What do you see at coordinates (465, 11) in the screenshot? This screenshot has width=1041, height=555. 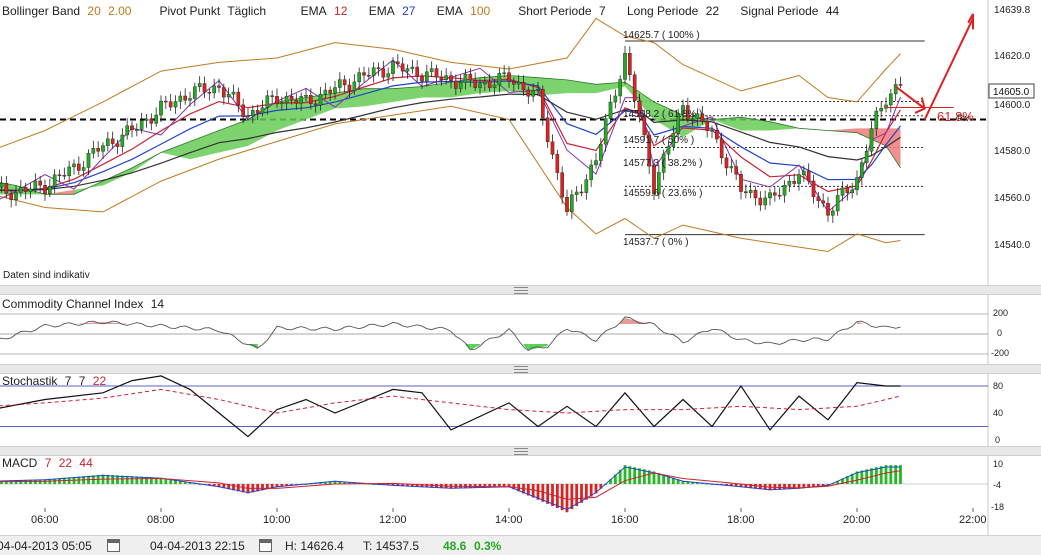 I see `legend-ema100: EMA 100` at bounding box center [465, 11].